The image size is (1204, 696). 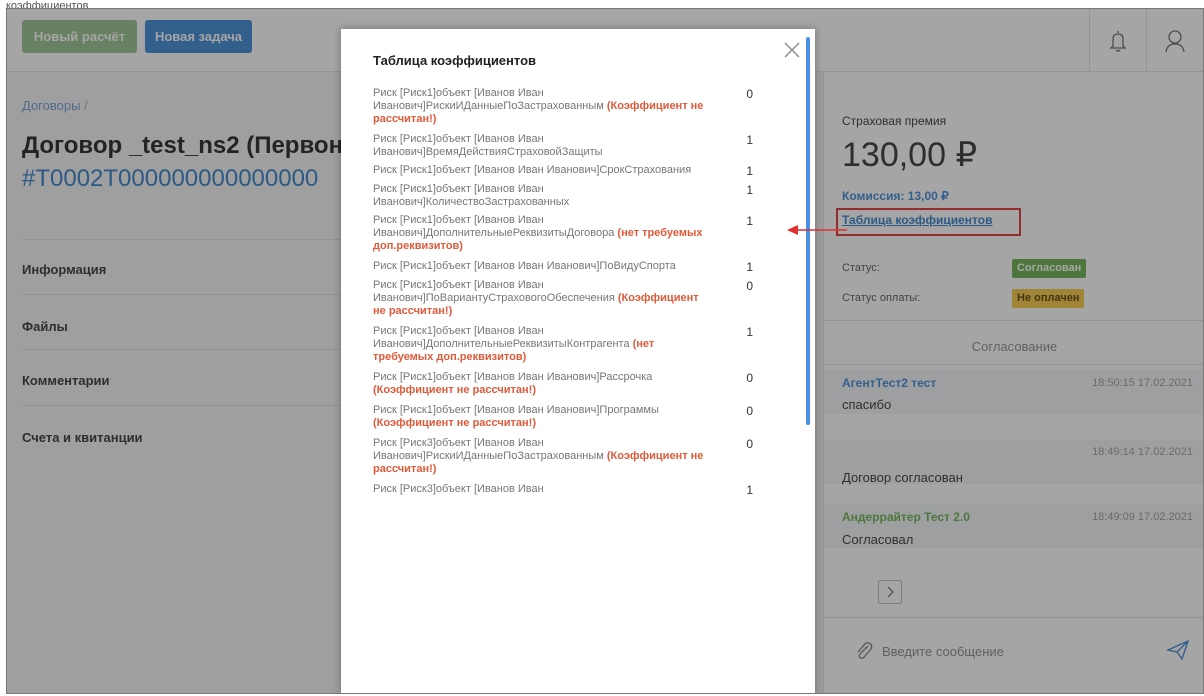 I want to click on coefficient-label: Риск [Риск3]объект [Иванов Иван, so click(x=458, y=489).